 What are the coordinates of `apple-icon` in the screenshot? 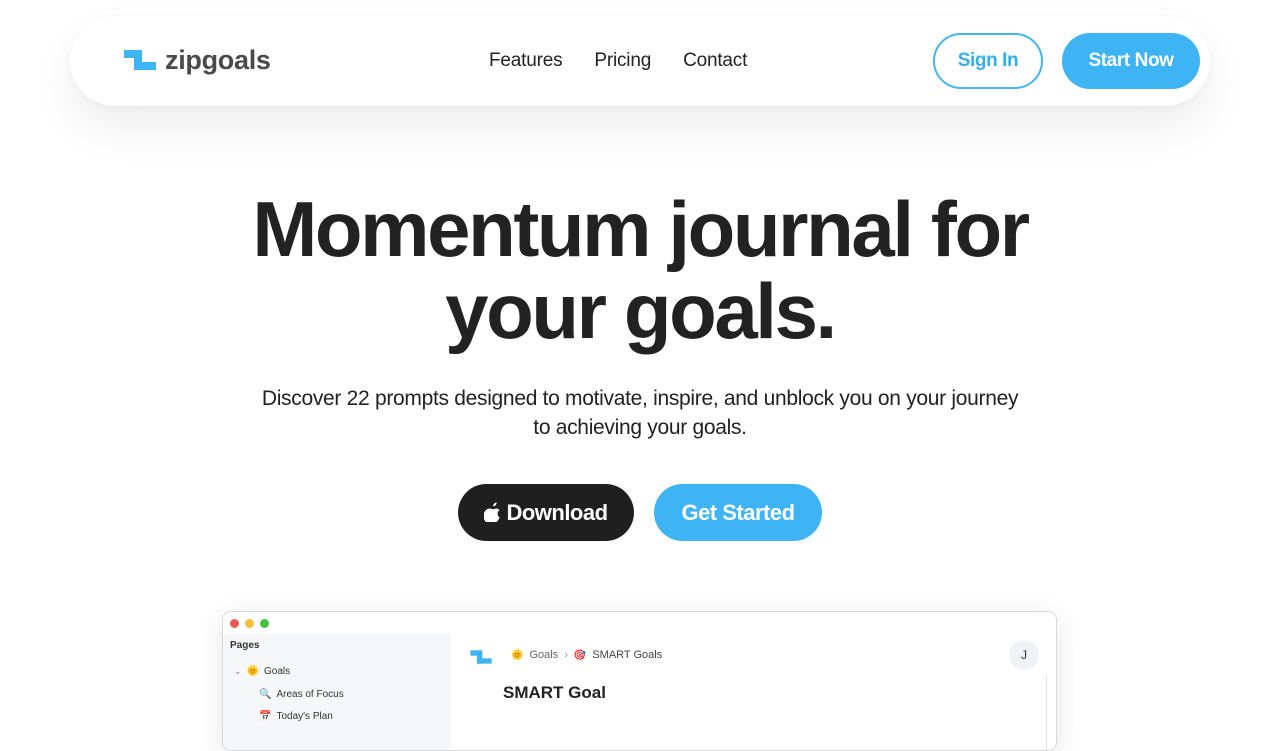 It's located at (492, 511).